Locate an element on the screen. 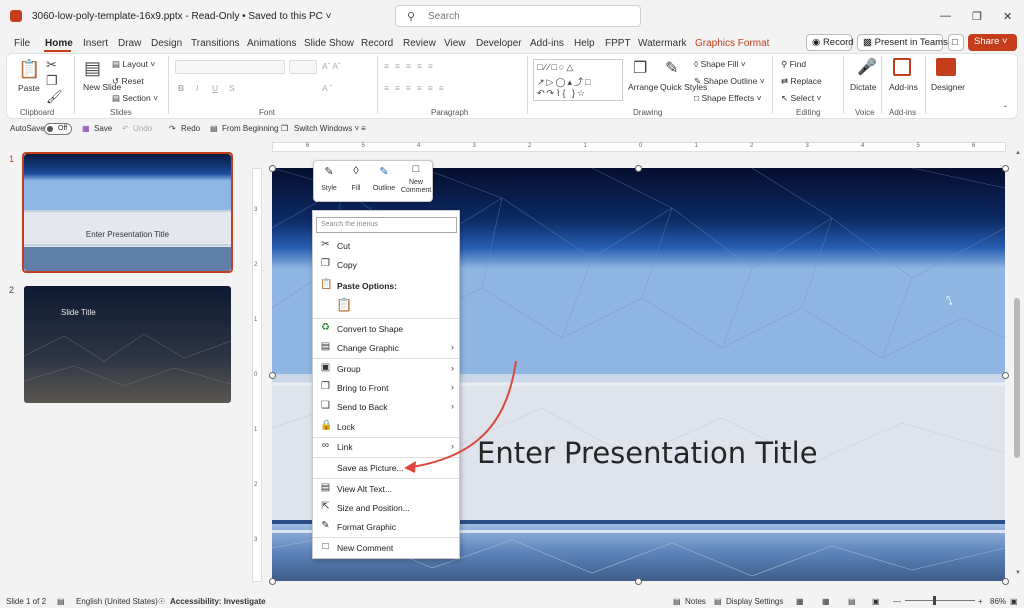  scroll-up-icon: ▲ is located at coordinates (1018, 153).